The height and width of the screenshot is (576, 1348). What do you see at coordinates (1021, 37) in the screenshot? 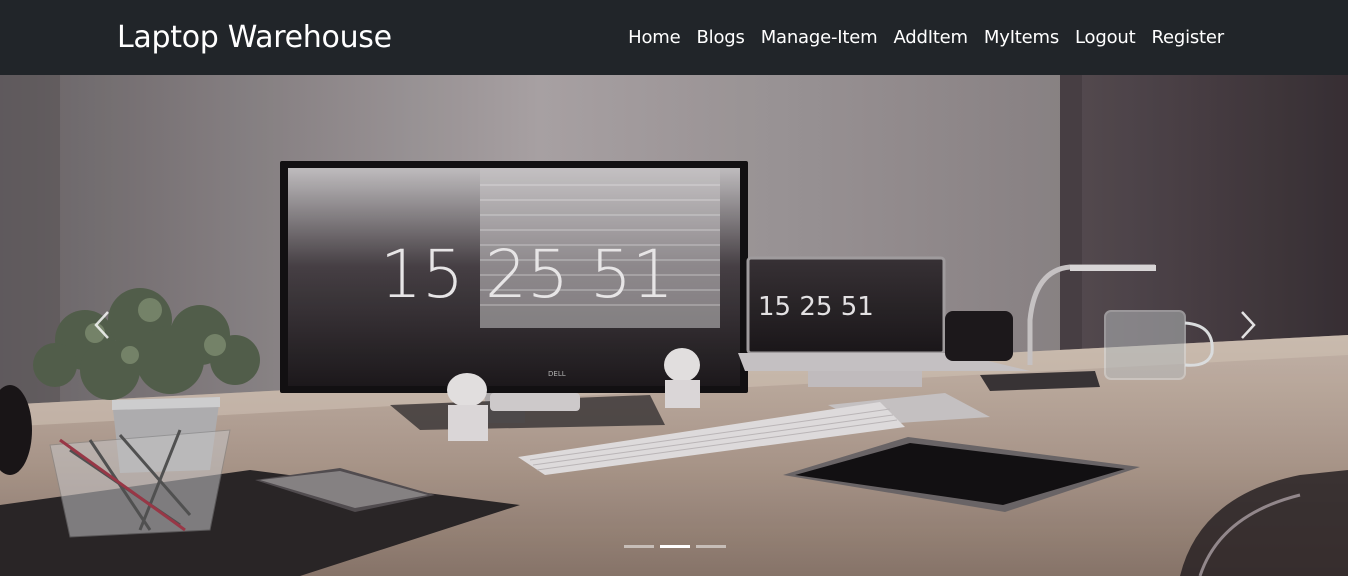
I see `nav-my-items-link: MyItems` at bounding box center [1021, 37].